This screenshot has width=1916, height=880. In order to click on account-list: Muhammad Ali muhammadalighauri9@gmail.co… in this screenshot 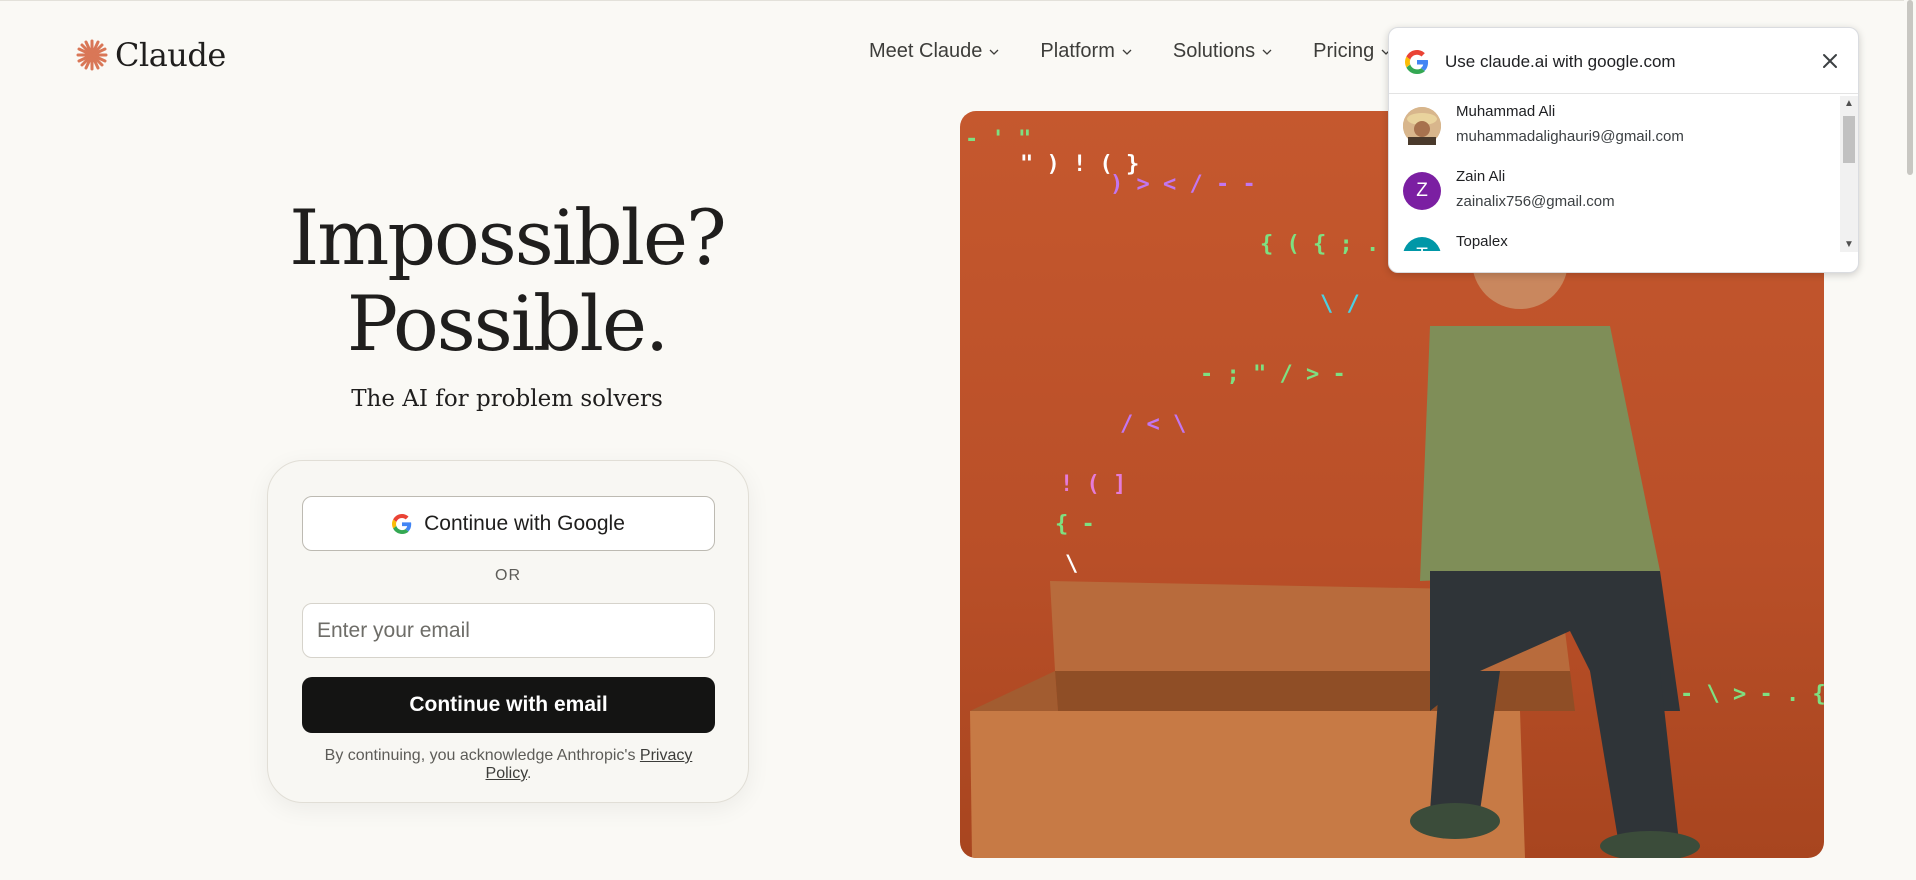, I will do `click(1623, 183)`.